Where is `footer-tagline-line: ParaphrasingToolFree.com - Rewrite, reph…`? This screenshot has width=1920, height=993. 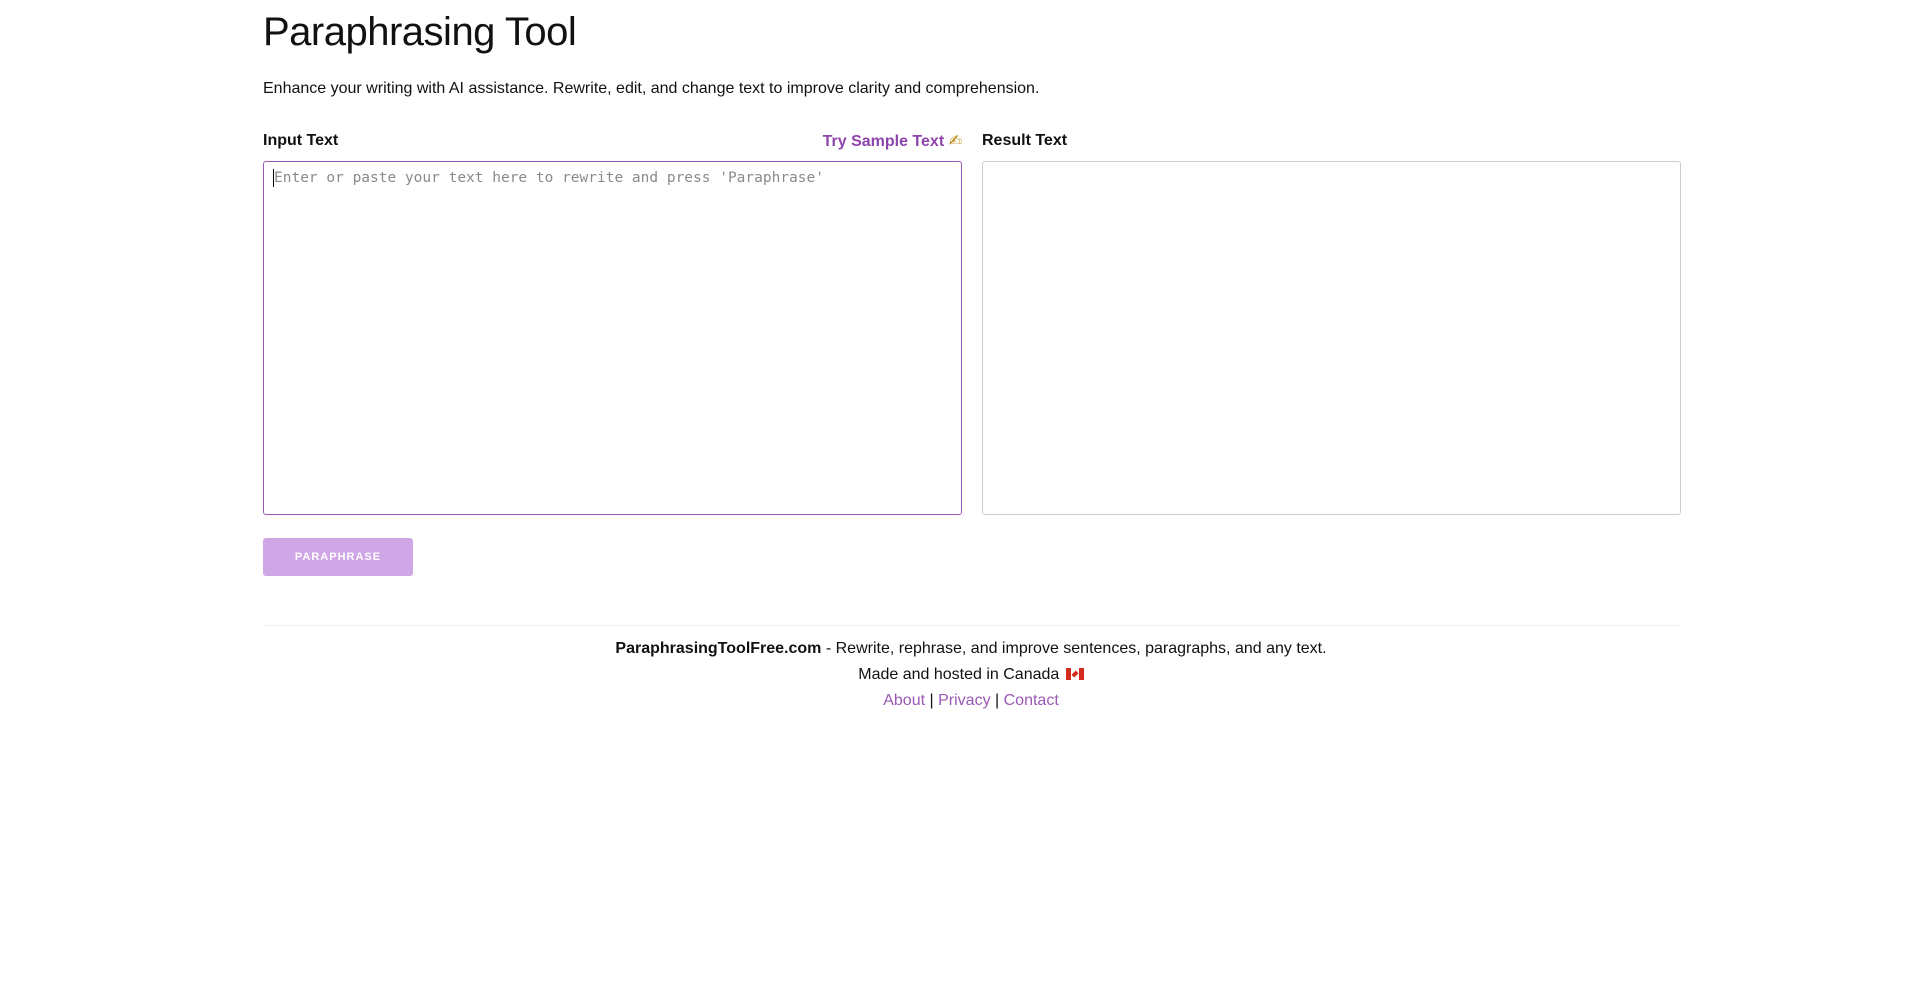 footer-tagline-line: ParaphrasingToolFree.com - Rewrite, reph… is located at coordinates (971, 649).